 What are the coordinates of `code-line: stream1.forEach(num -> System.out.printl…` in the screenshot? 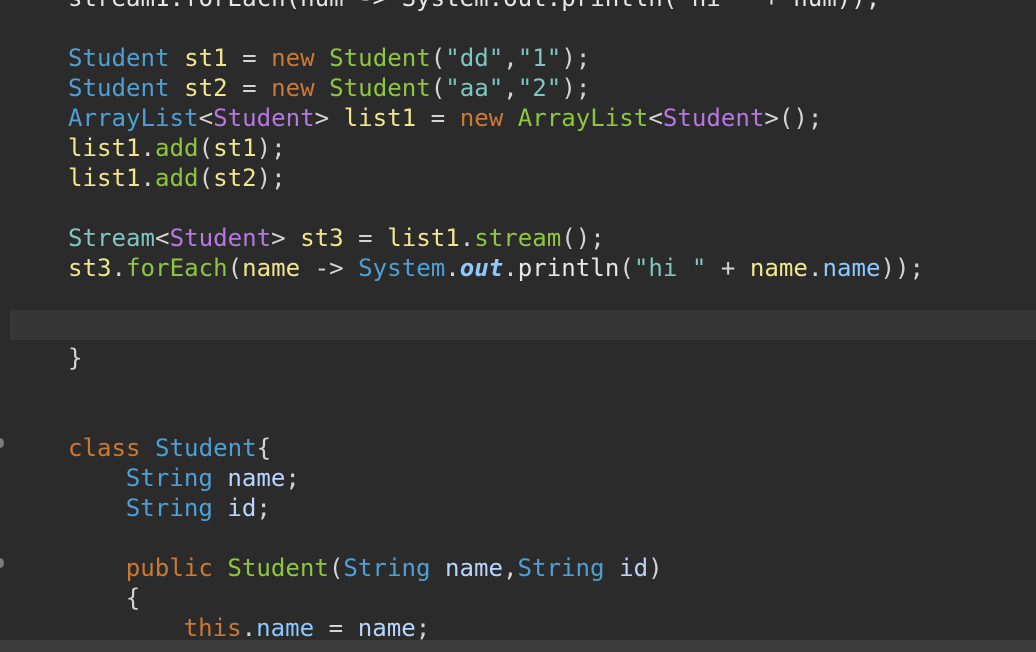 It's located at (518, 6).